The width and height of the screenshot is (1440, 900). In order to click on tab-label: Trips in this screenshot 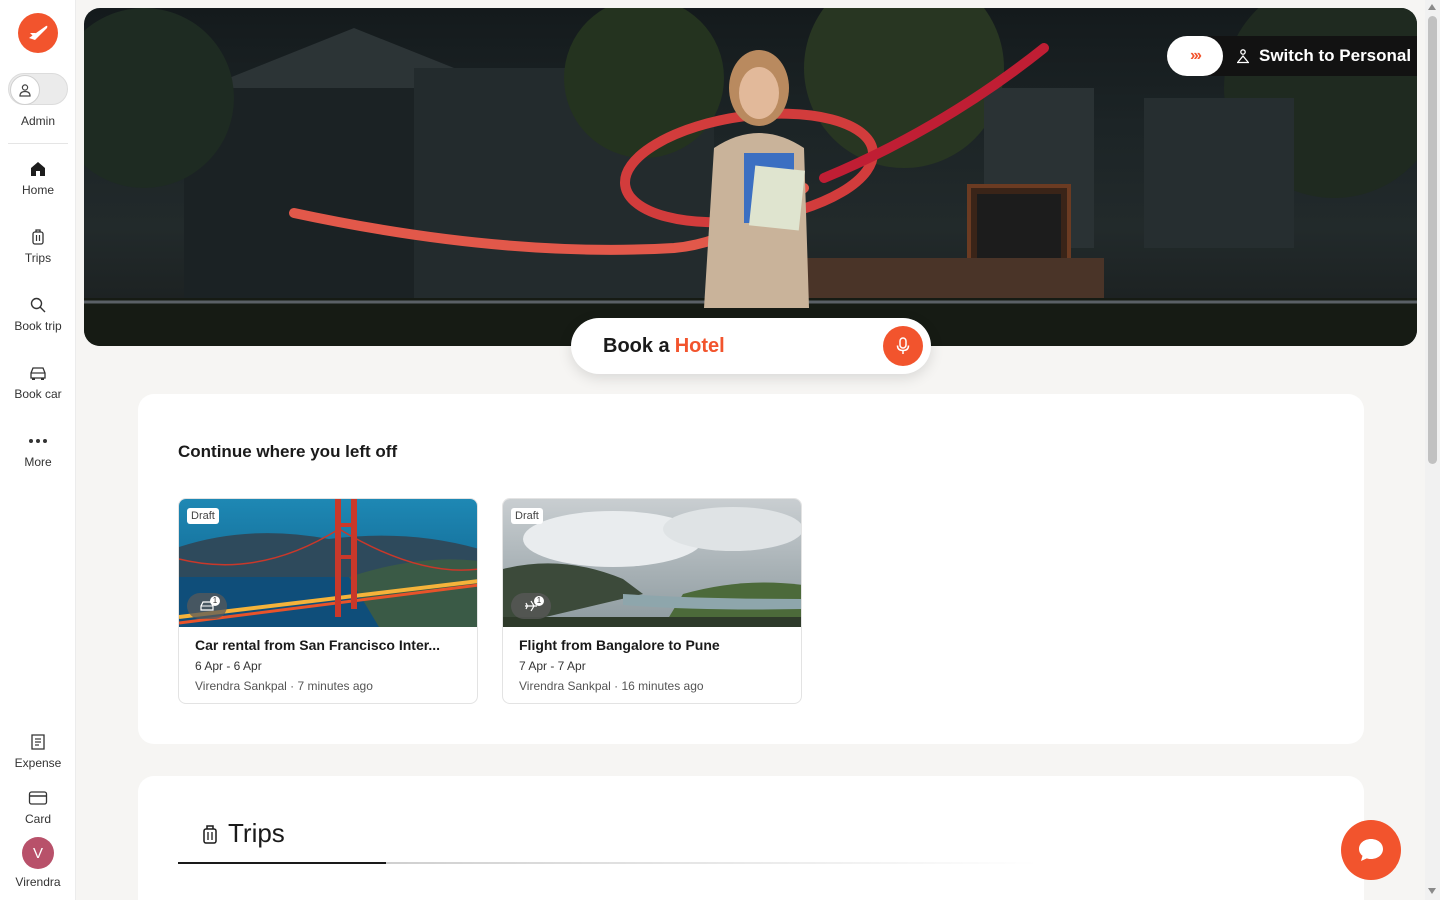, I will do `click(256, 833)`.